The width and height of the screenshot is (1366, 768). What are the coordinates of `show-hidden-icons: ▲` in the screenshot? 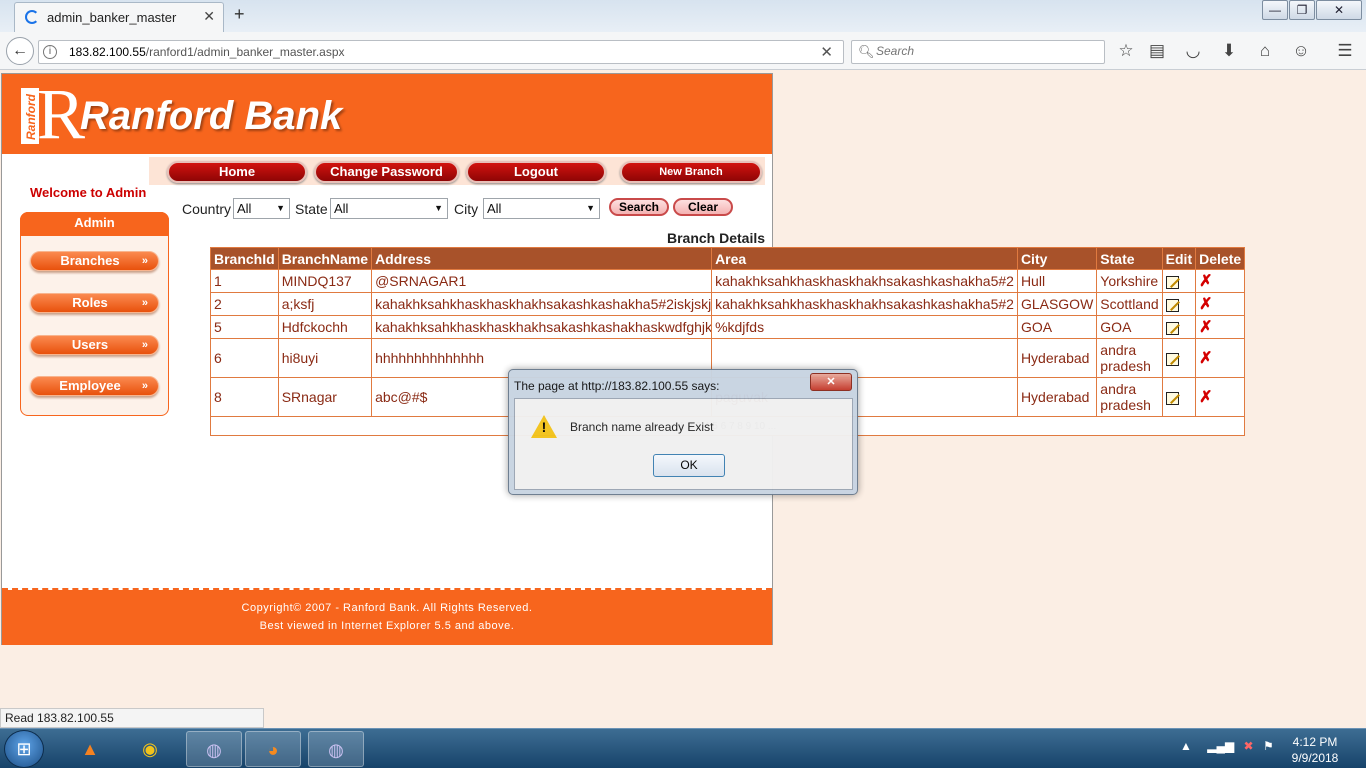 It's located at (1186, 746).